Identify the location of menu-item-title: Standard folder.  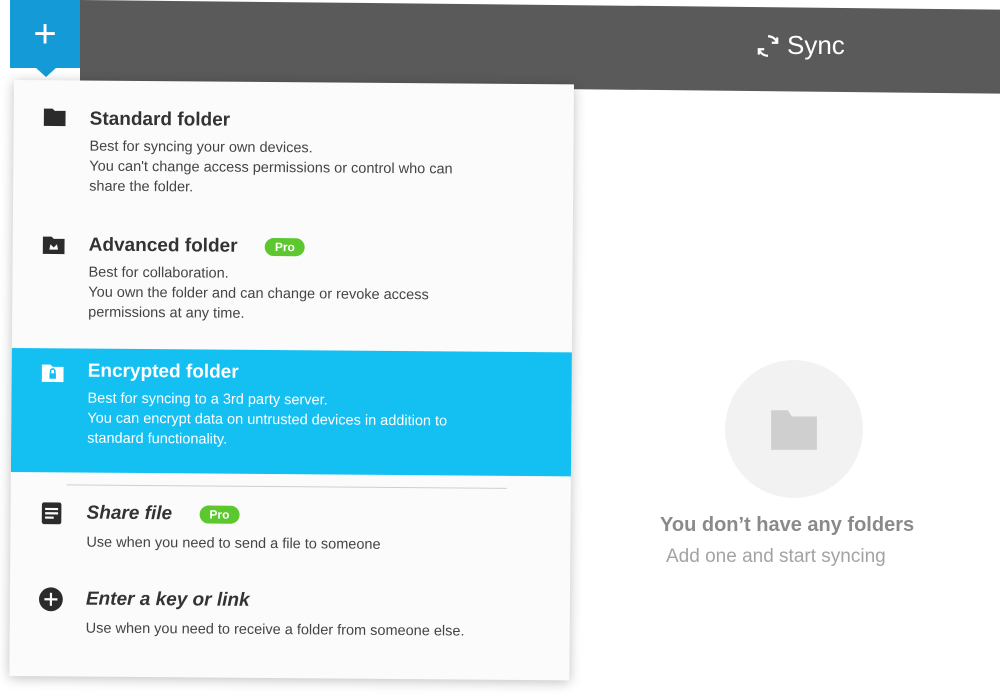
(160, 119).